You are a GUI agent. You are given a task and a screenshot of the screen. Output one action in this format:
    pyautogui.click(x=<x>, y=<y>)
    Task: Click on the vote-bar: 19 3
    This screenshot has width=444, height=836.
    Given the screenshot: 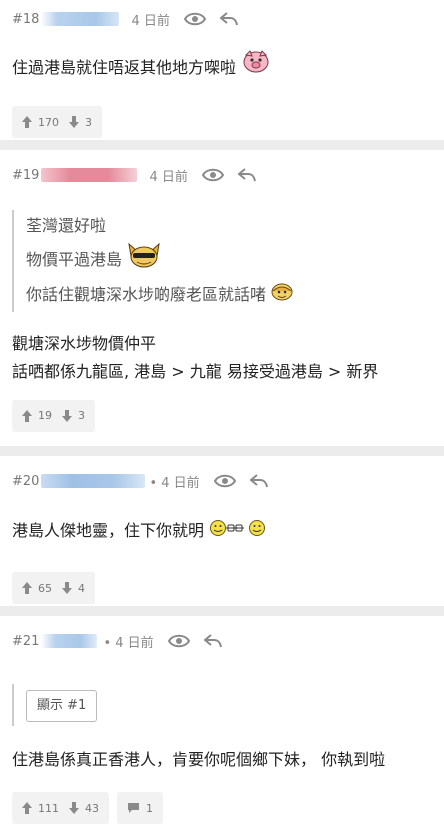 What is the action you would take?
    pyautogui.click(x=222, y=415)
    